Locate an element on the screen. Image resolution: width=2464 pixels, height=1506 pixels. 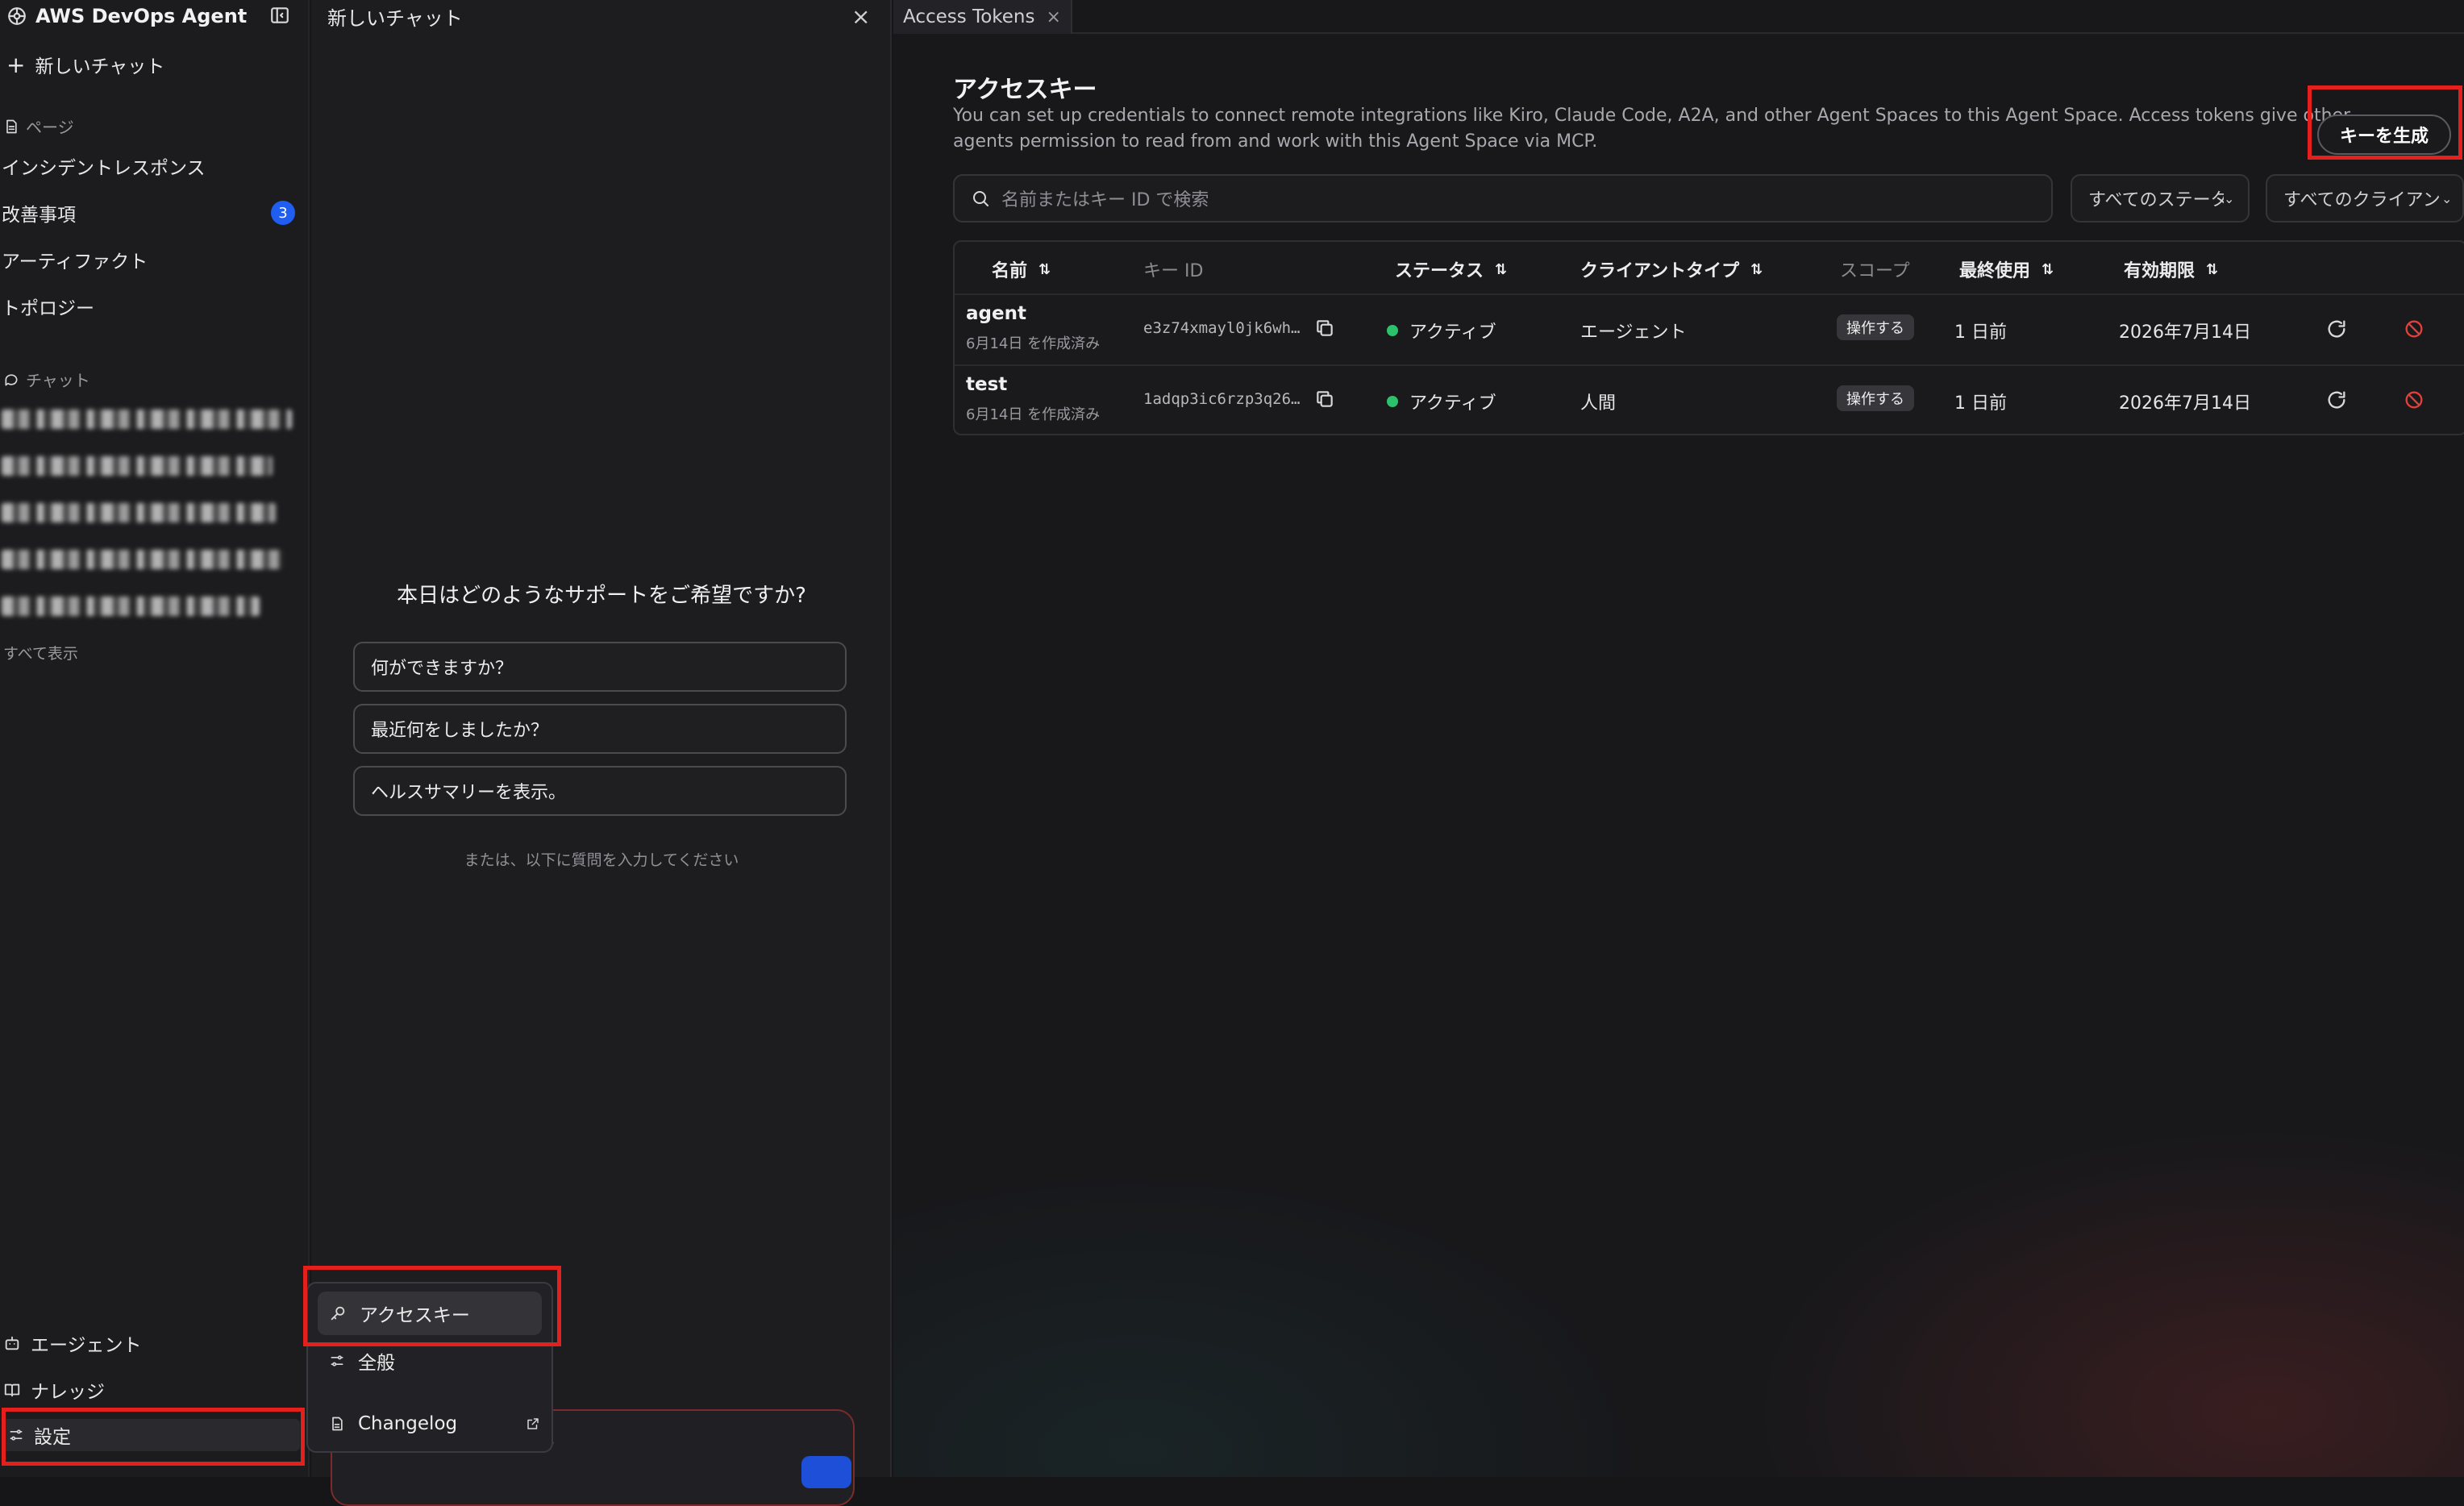
column-header-expires: 有効期限 ⇅ is located at coordinates (2171, 269).